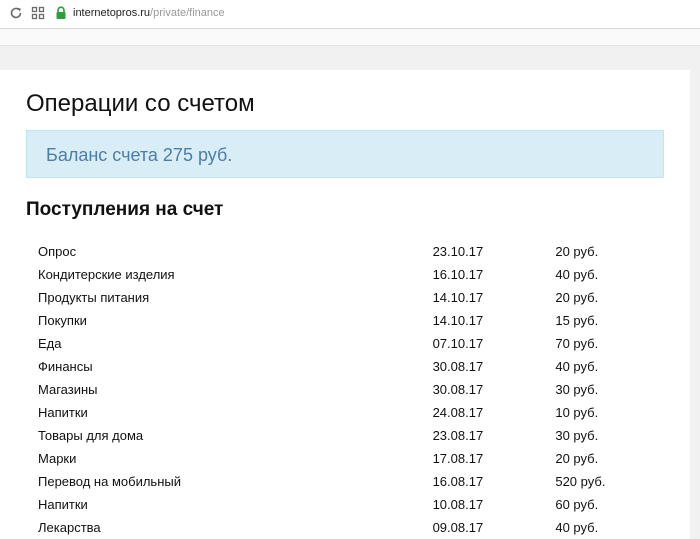 This screenshot has height=539, width=700. What do you see at coordinates (109, 481) in the screenshot?
I see `transaction-name: Перевод на мобильный` at bounding box center [109, 481].